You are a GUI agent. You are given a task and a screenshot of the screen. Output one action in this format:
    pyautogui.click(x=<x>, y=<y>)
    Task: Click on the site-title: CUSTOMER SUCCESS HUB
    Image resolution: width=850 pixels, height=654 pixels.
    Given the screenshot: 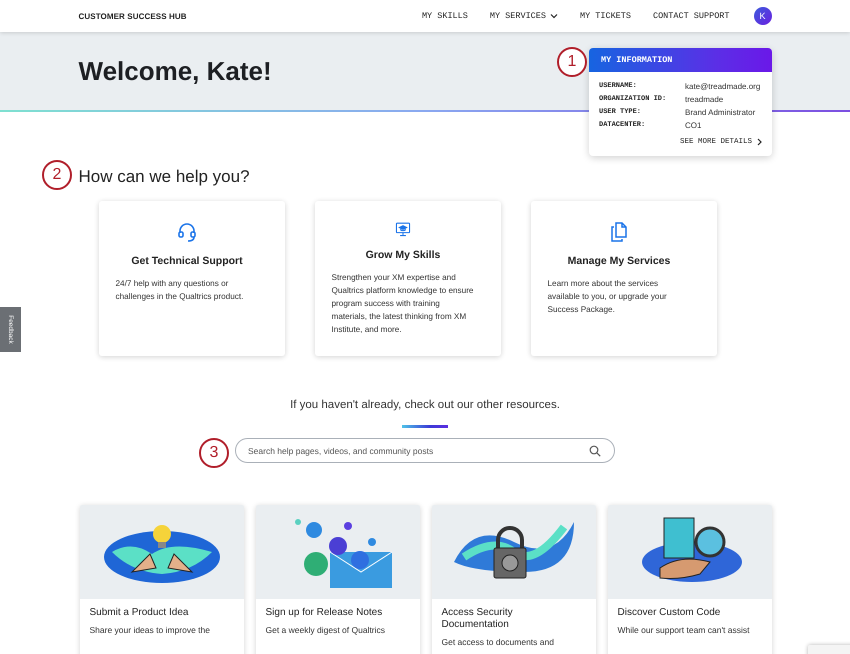 What is the action you would take?
    pyautogui.click(x=132, y=16)
    